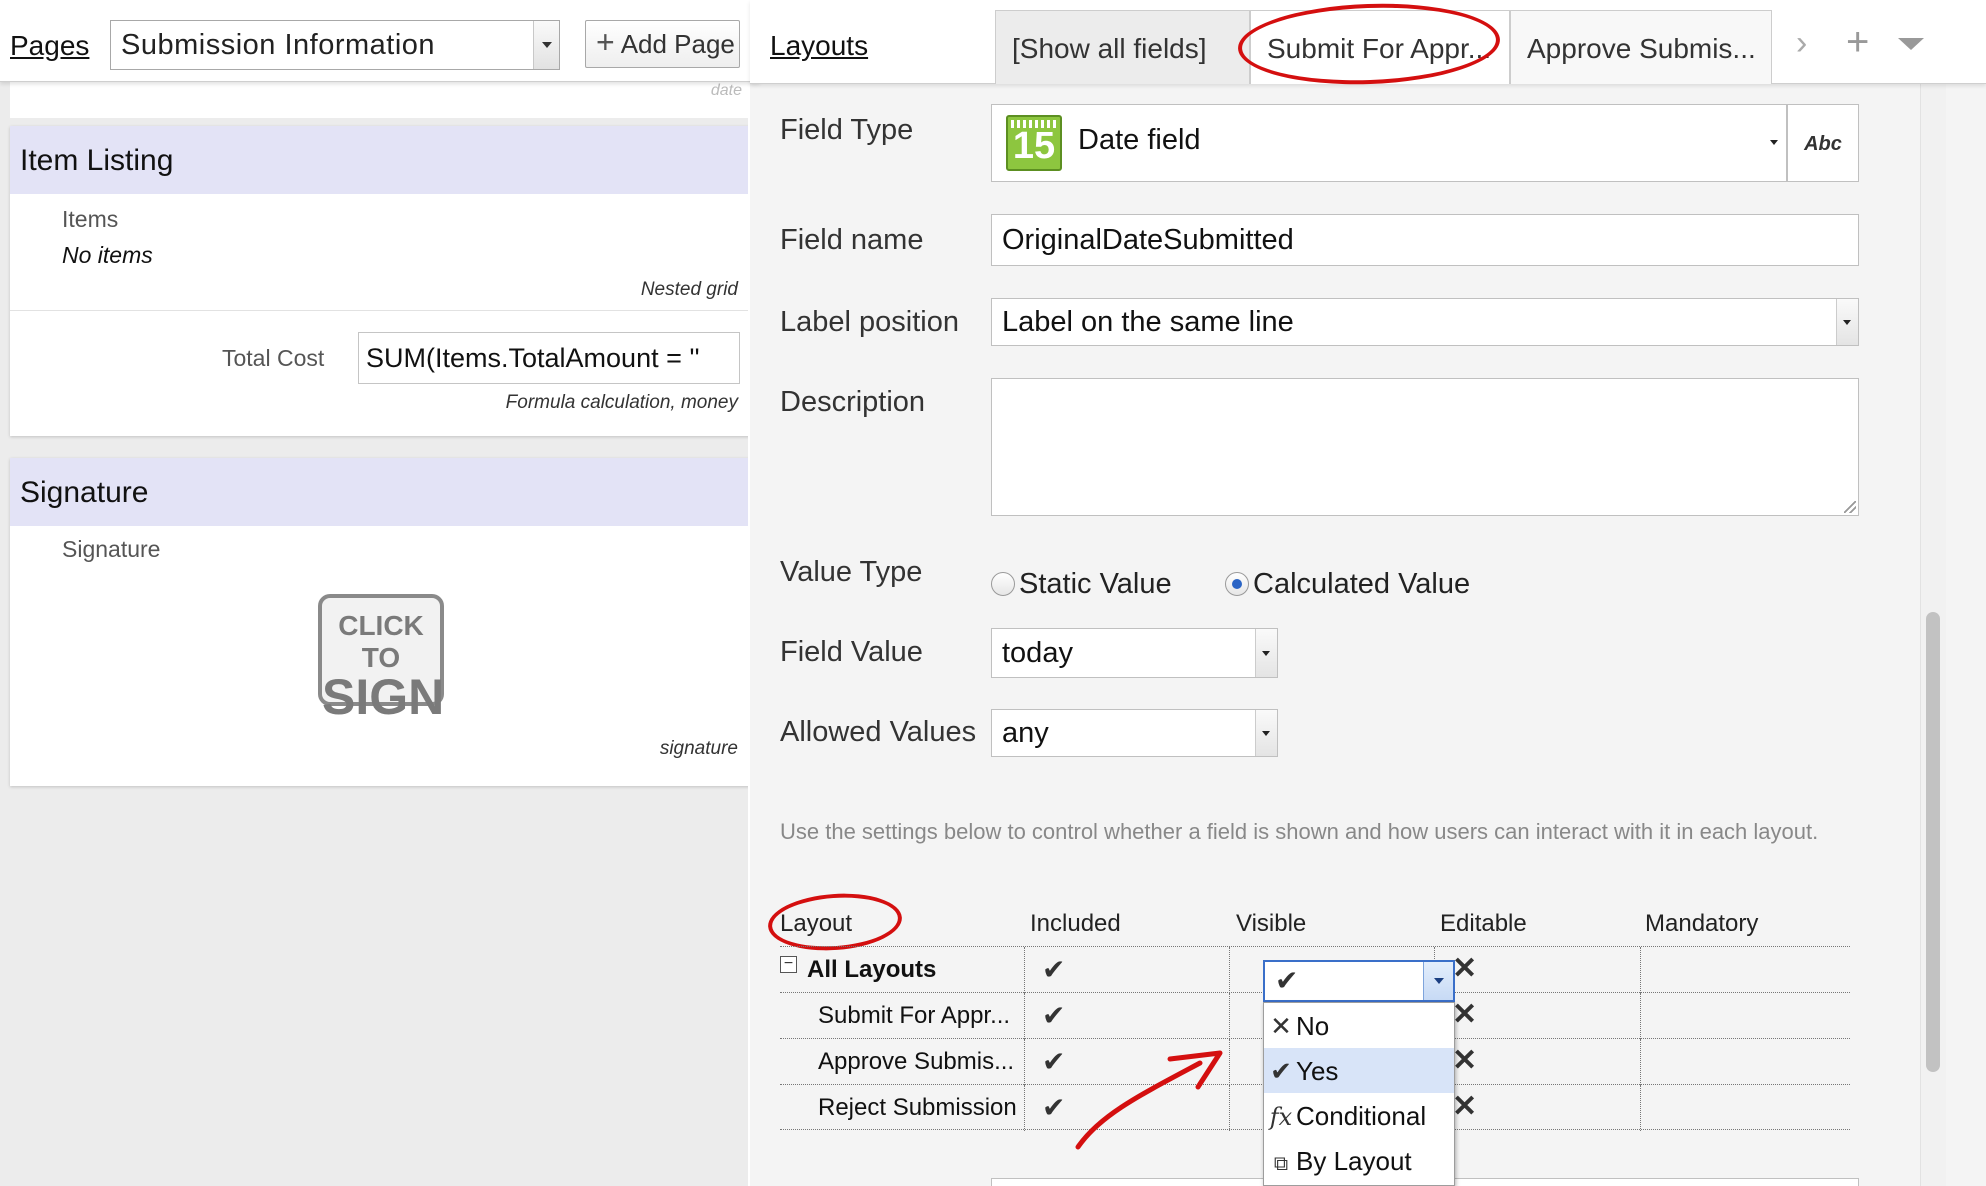 Image resolution: width=1986 pixels, height=1186 pixels. What do you see at coordinates (698, 748) in the screenshot?
I see `signature-hint: signature` at bounding box center [698, 748].